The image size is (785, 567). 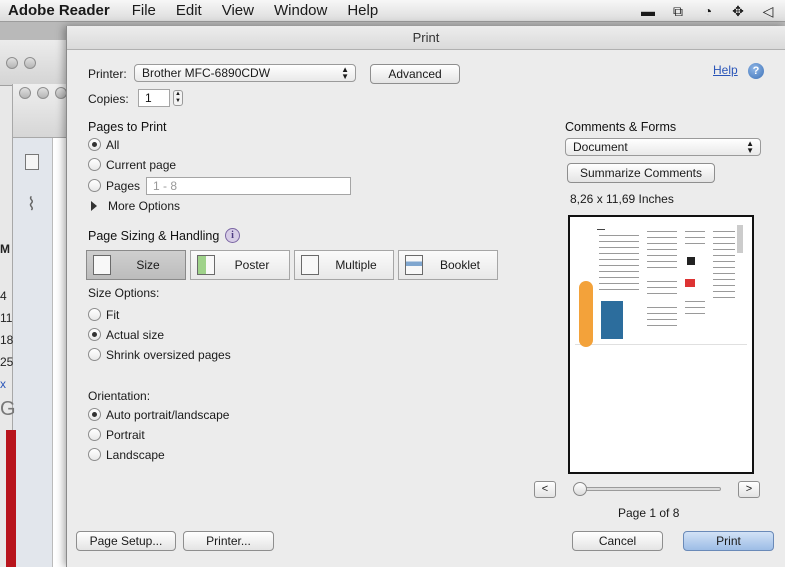 I want to click on attachment-icon: ⌇, so click(x=31, y=204).